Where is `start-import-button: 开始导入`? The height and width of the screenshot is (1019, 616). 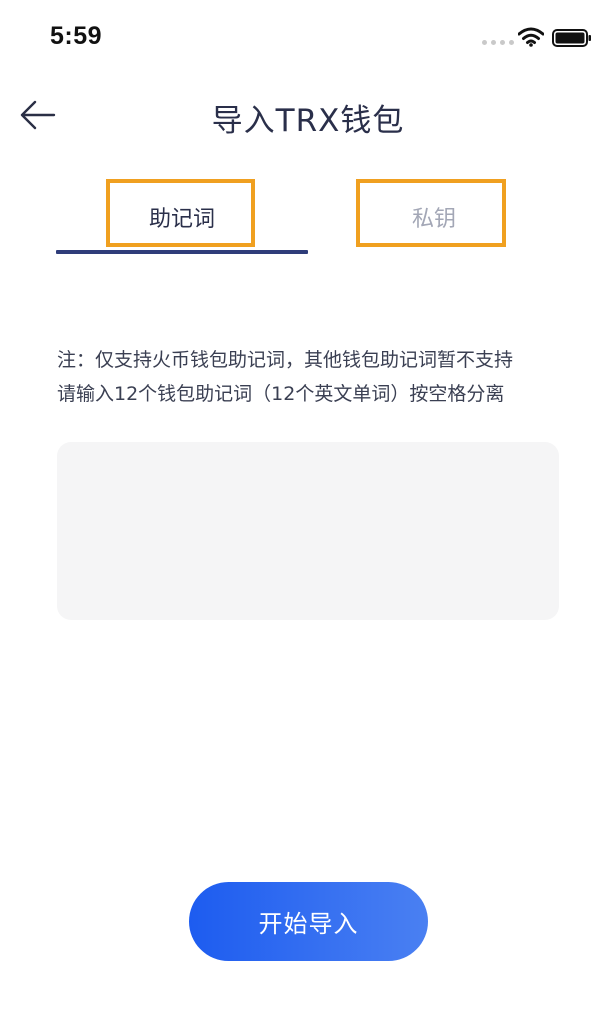 start-import-button: 开始导入 is located at coordinates (308, 921).